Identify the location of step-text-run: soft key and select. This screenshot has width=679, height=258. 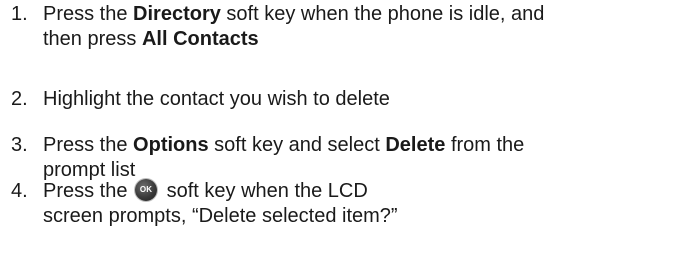
(297, 145).